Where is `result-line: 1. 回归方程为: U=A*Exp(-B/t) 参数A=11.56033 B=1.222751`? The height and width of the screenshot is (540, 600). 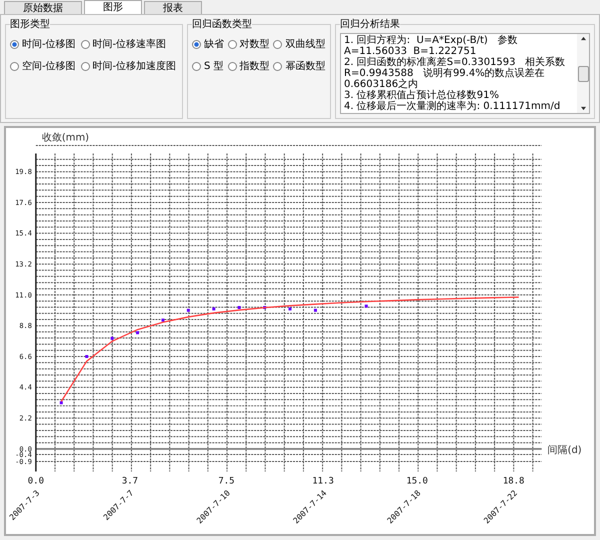
result-line: 1. 回归方程为: U=A*Exp(-B/t) 参数A=11.56033 B=1.222751 is located at coordinates (431, 46).